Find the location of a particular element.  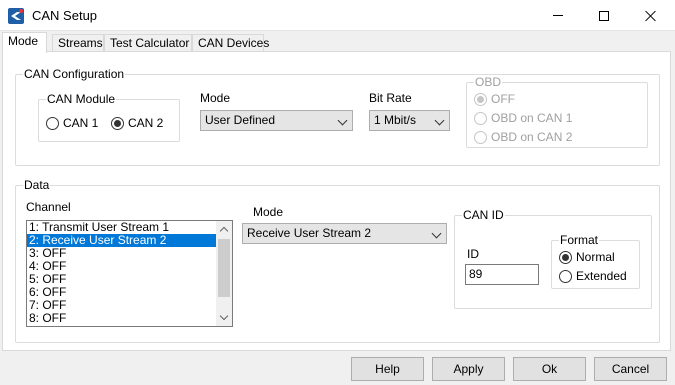

close-button is located at coordinates (651, 15).